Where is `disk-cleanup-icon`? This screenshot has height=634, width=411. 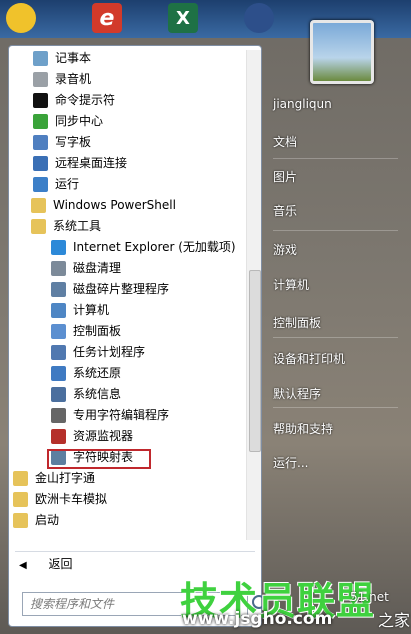
disk-cleanup-icon is located at coordinates (58, 268).